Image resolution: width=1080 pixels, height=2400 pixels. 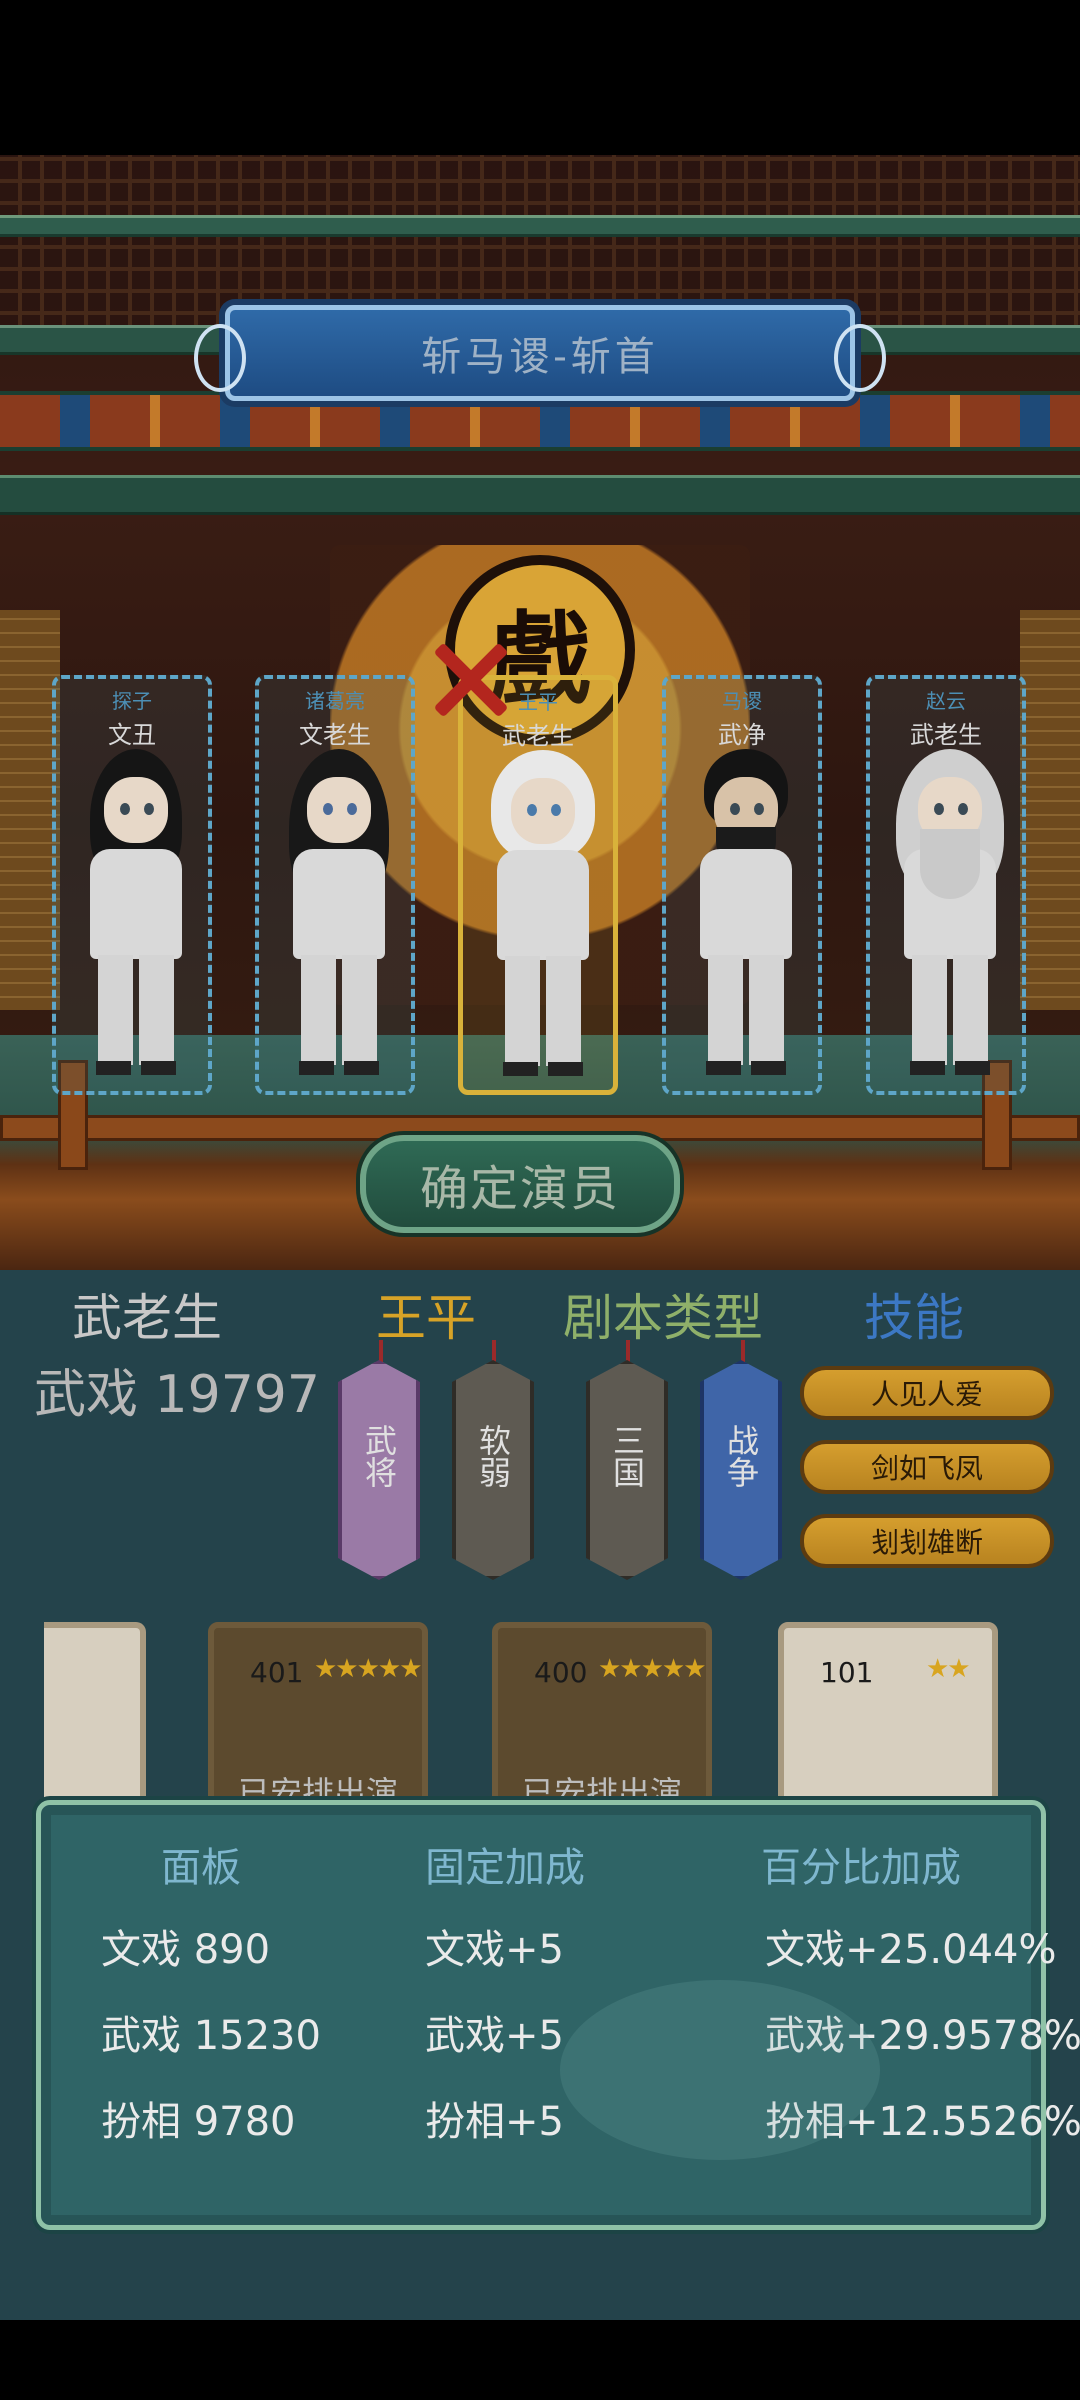 I want to click on tag-sanguo: 三国, so click(x=627, y=1470).